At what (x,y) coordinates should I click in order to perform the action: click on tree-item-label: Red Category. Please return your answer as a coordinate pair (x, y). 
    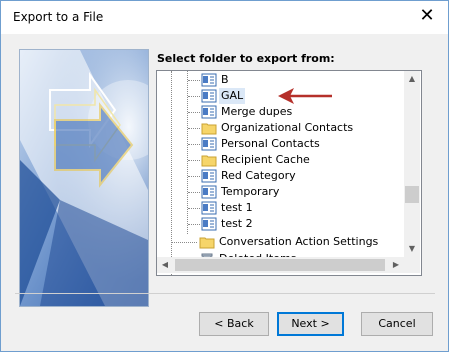
    Looking at the image, I should click on (258, 175).